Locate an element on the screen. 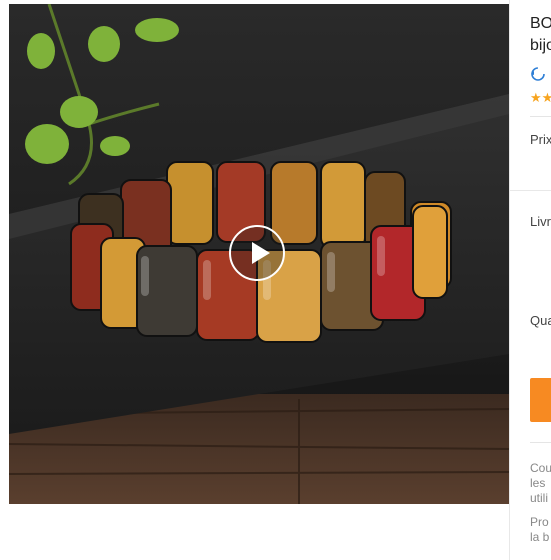 The width and height of the screenshot is (551, 560). product-title: BO bijo is located at coordinates (540, 35).